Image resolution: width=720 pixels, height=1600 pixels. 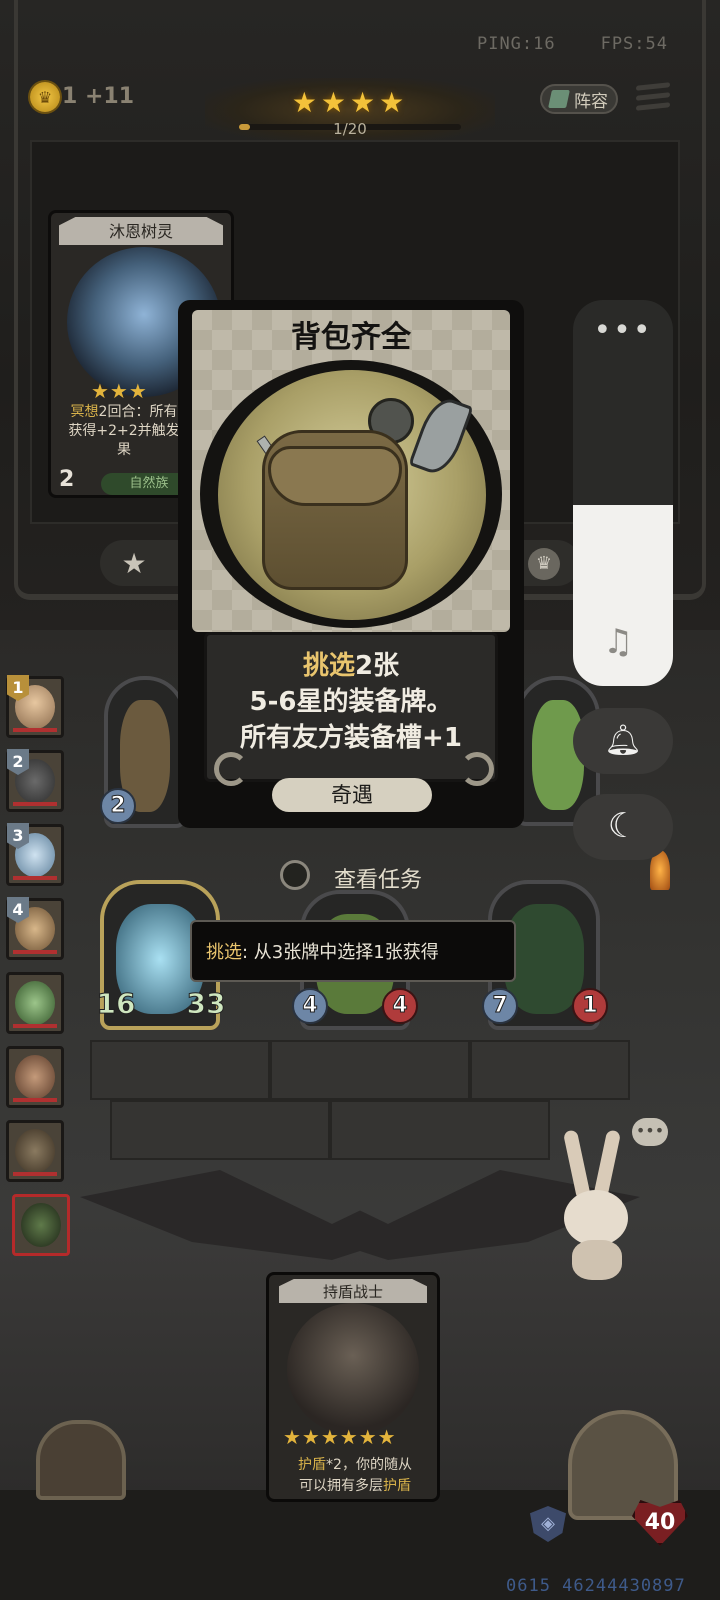 I want to click on shop-card-name: 沐恩树灵, so click(x=141, y=231).